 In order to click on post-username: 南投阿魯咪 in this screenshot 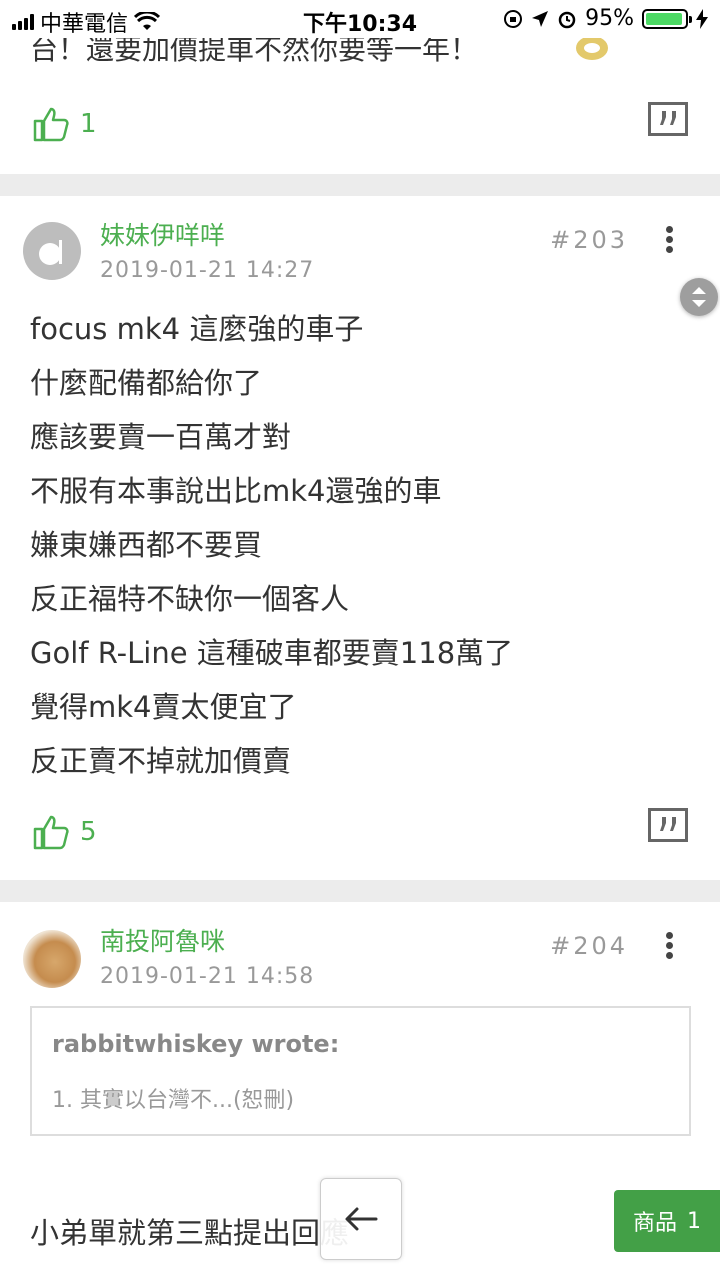, I will do `click(162, 940)`.